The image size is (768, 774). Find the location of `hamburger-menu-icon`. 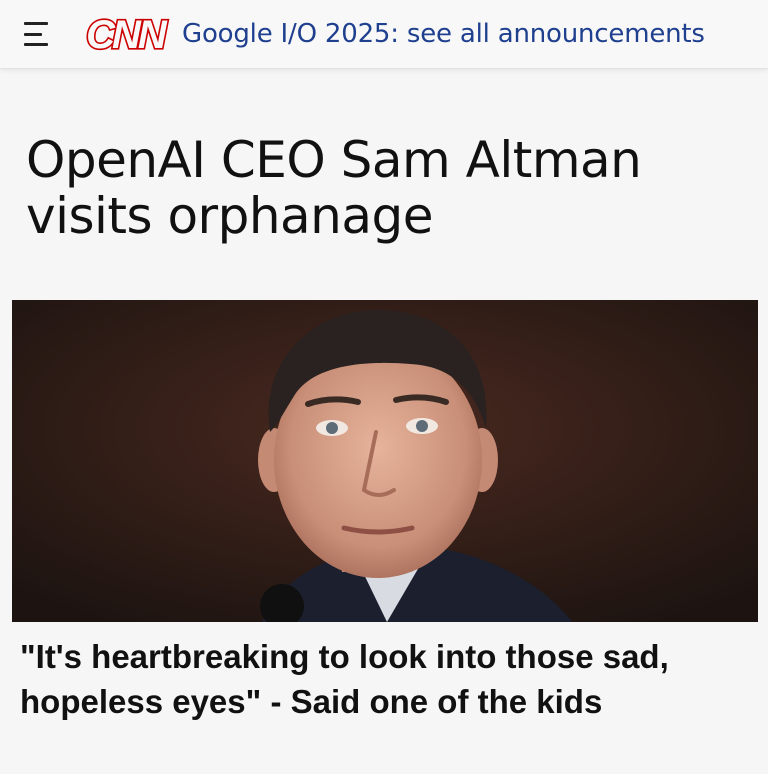

hamburger-menu-icon is located at coordinates (39, 34).